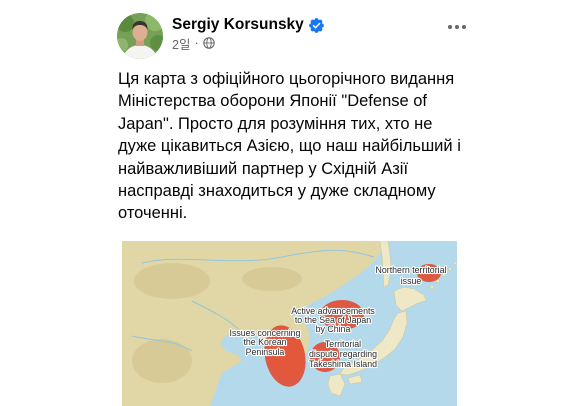  I want to click on verified-badge-icon, so click(316, 25).